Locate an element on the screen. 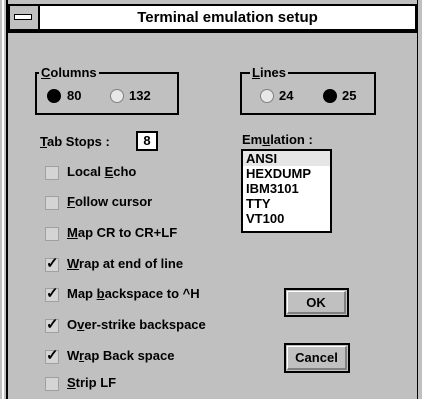 This screenshot has width=422, height=399. lines-group: Lines 24 25 is located at coordinates (308, 90).